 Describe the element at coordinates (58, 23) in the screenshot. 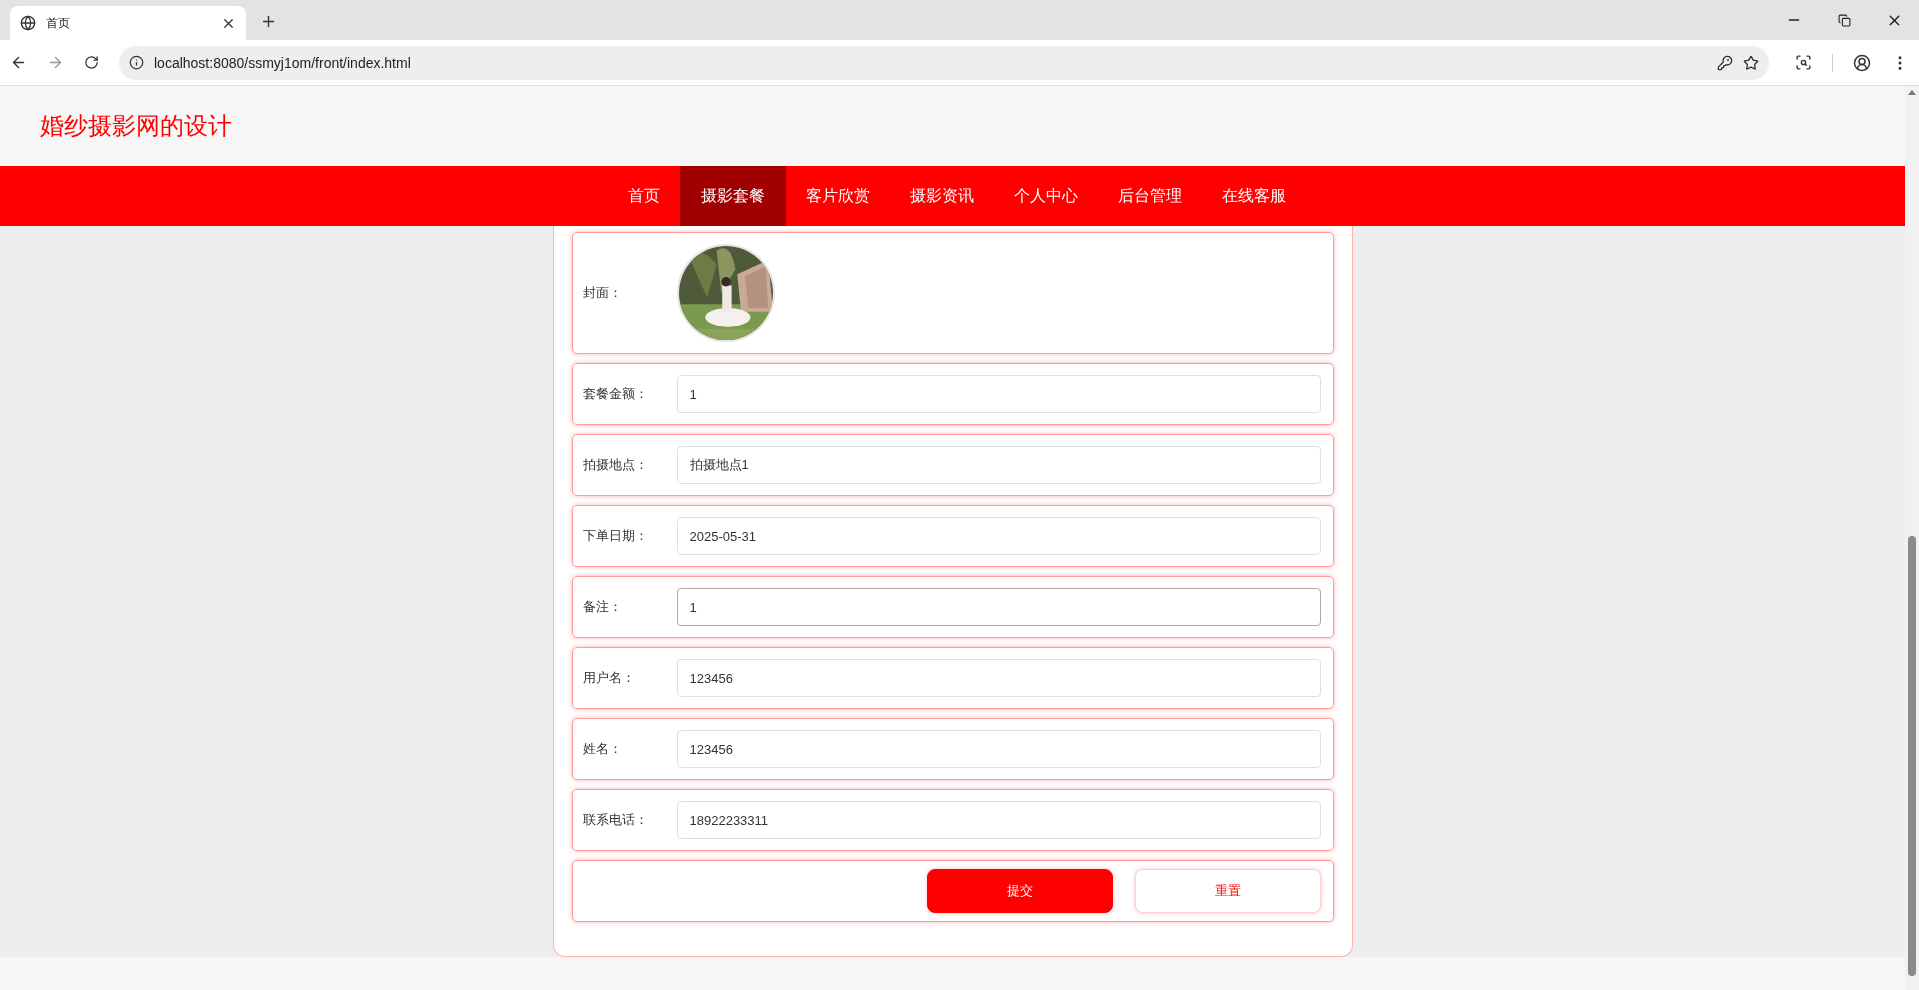

I see `tab-title: 首页` at that location.